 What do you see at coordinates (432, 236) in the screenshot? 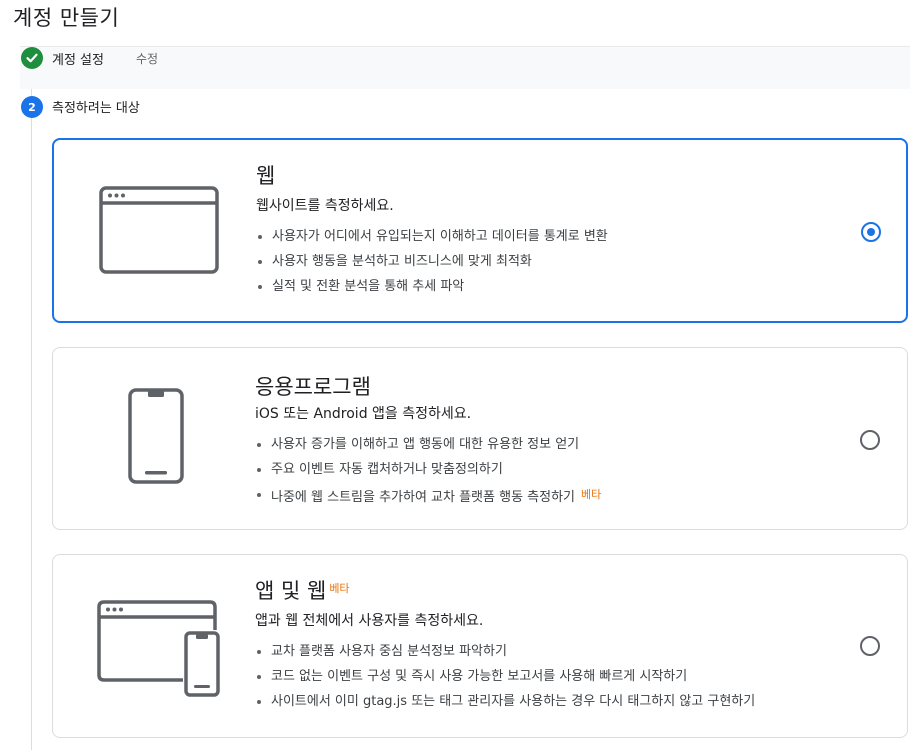
I see `list-item: 사용자가 어디에서 유입되는지 이해하고 데이터를 통계로 변환` at bounding box center [432, 236].